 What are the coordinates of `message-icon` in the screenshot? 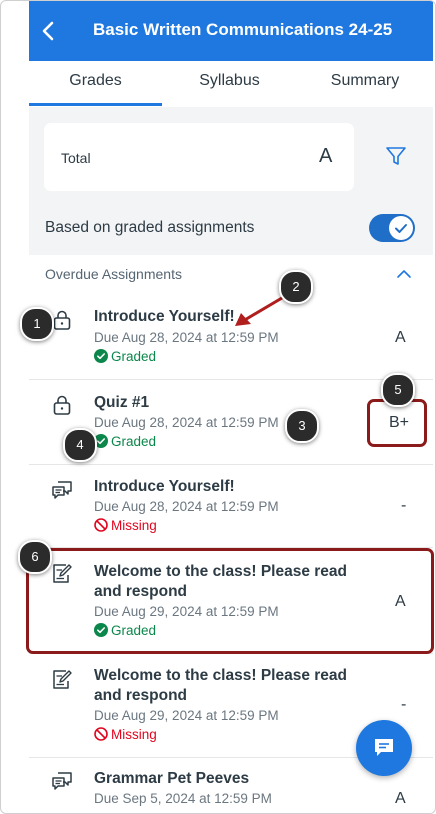 It's located at (384, 747).